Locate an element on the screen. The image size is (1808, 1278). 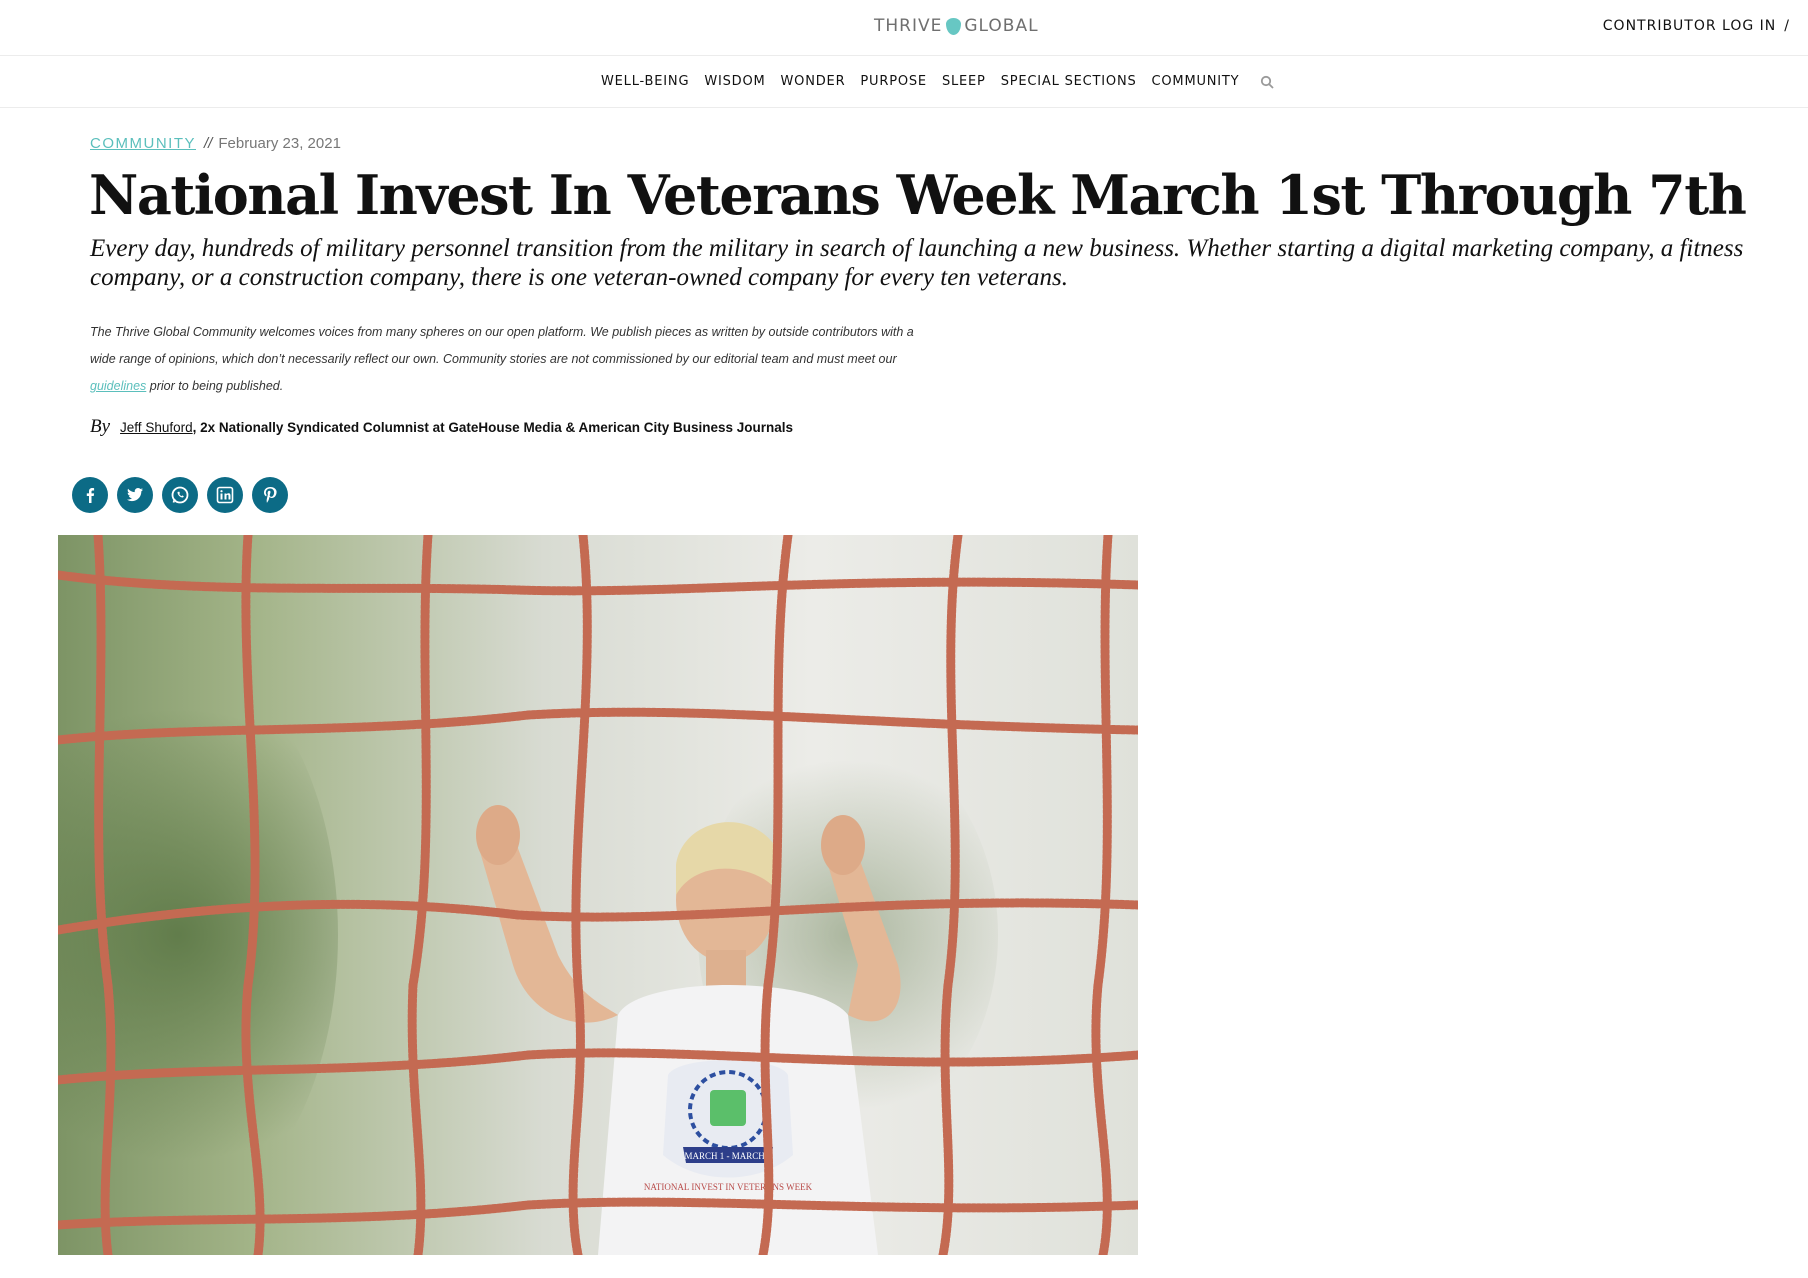
twitter-share-button is located at coordinates (135, 495).